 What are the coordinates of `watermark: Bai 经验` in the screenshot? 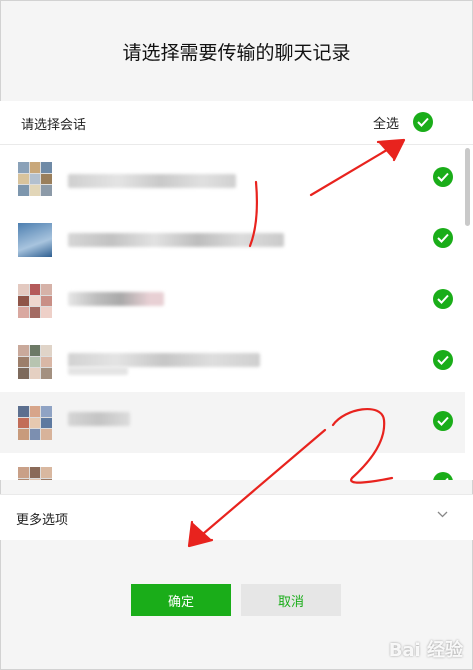 It's located at (425, 650).